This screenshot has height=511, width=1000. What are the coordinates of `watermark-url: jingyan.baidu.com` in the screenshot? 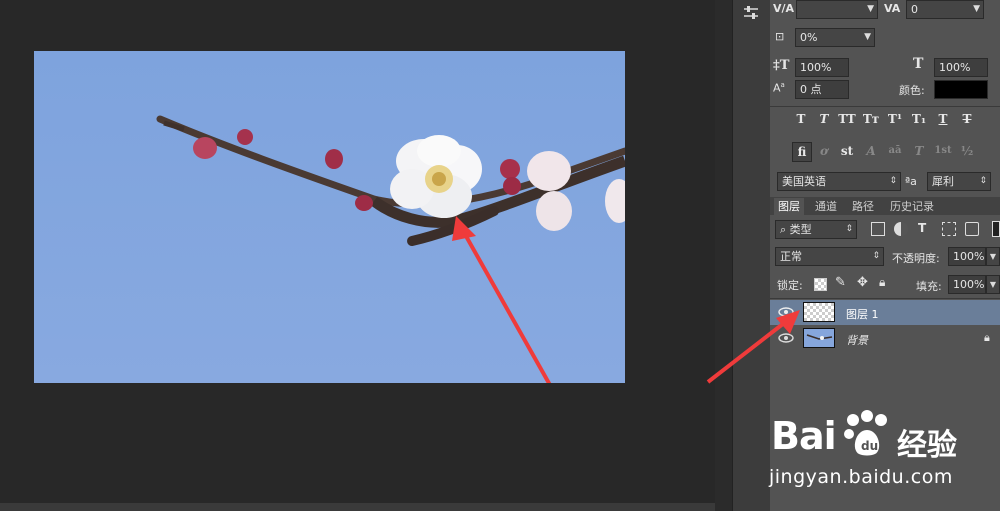 It's located at (861, 477).